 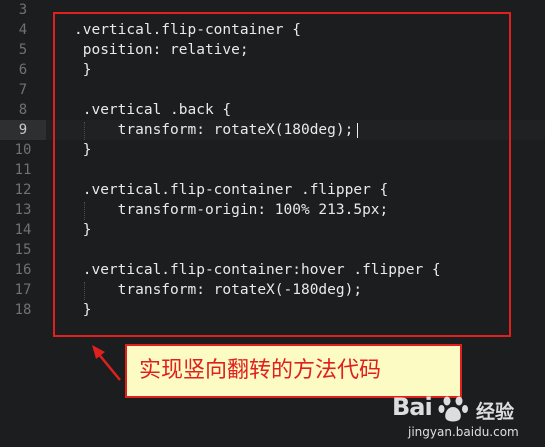 I want to click on line-number: 6, so click(x=23, y=70).